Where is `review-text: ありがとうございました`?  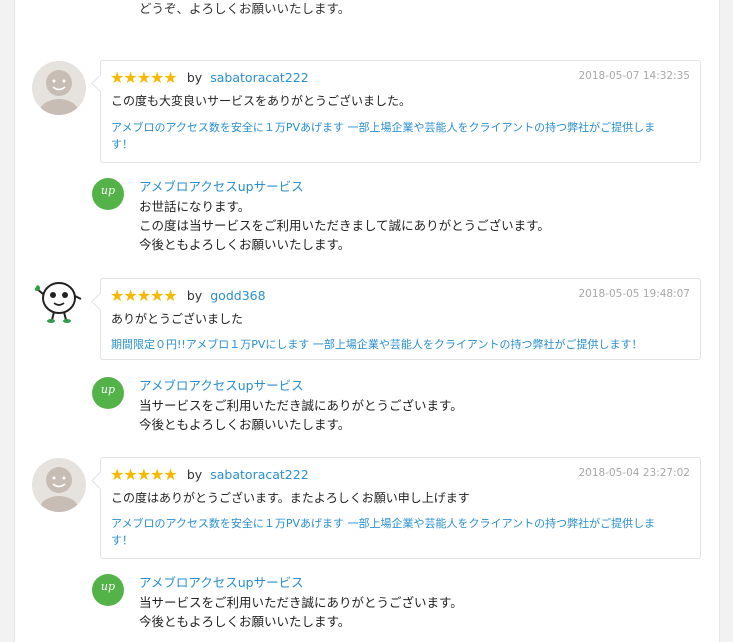 review-text: ありがとうございました is located at coordinates (177, 319).